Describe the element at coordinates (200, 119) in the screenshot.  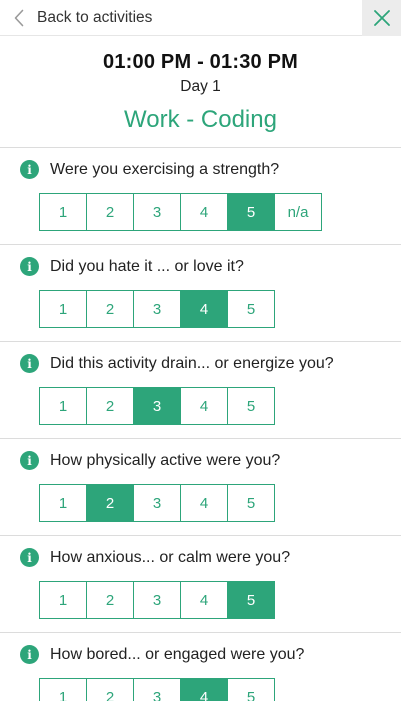
I see `activity-title: Work - Coding` at that location.